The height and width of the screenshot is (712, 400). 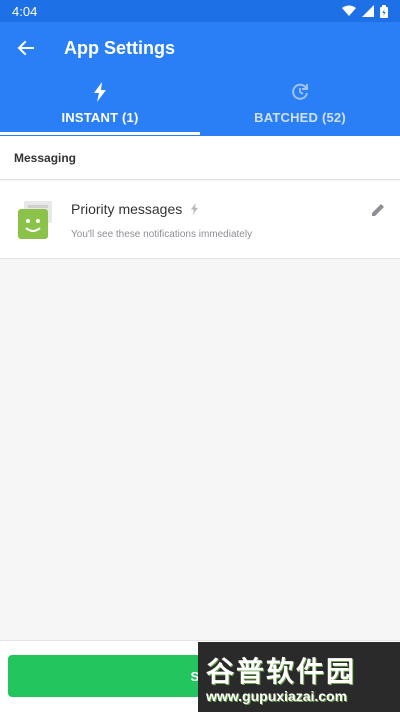 I want to click on status-time: 4:04, so click(x=25, y=11).